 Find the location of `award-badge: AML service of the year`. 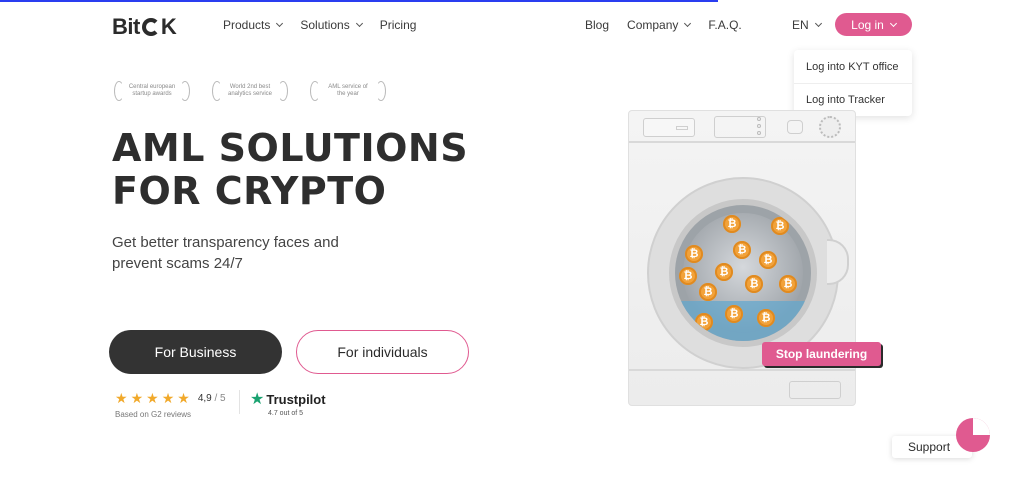

award-badge: AML service of the year is located at coordinates (348, 91).